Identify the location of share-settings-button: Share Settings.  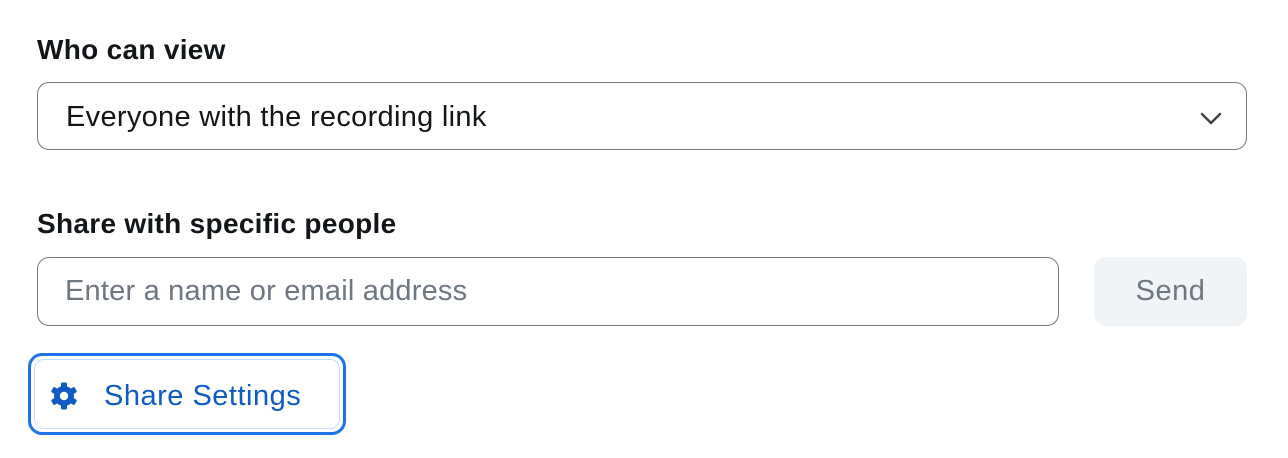
(187, 394).